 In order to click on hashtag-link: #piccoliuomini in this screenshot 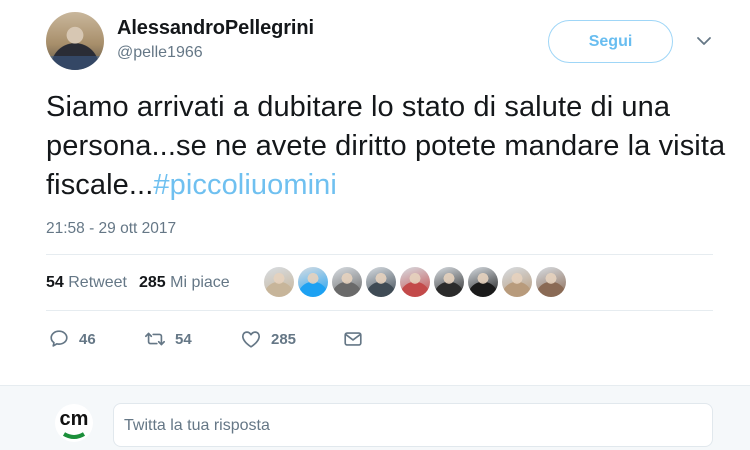, I will do `click(245, 185)`.